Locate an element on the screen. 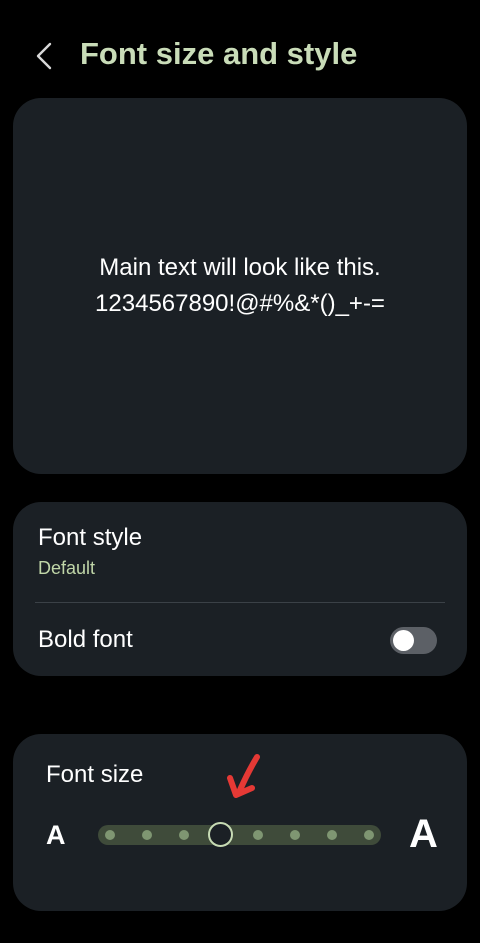  bold-font-toggle is located at coordinates (413, 640).